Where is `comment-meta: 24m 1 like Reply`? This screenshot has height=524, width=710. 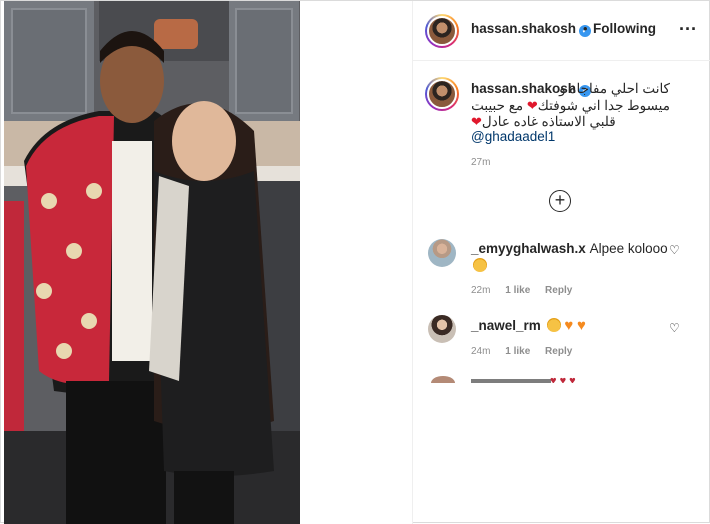
comment-meta: 24m 1 like Reply is located at coordinates (527, 351).